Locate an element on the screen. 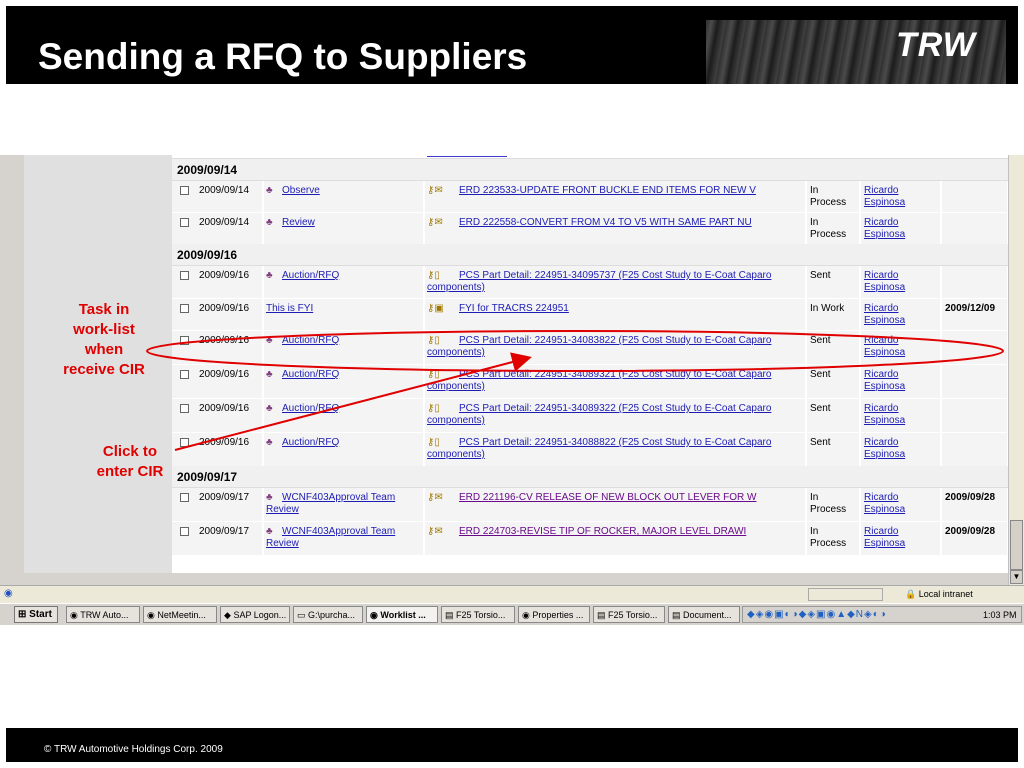  slide-title: Sending a RFQ to Suppliers is located at coordinates (283, 56).